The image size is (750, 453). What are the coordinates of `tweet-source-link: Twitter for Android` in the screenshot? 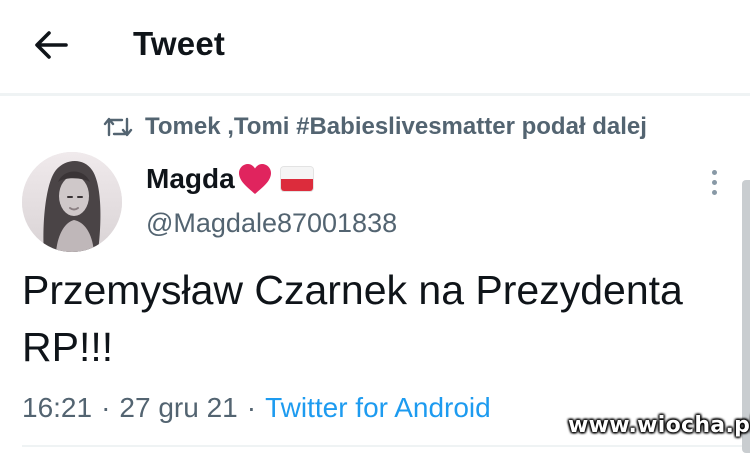 It's located at (378, 408).